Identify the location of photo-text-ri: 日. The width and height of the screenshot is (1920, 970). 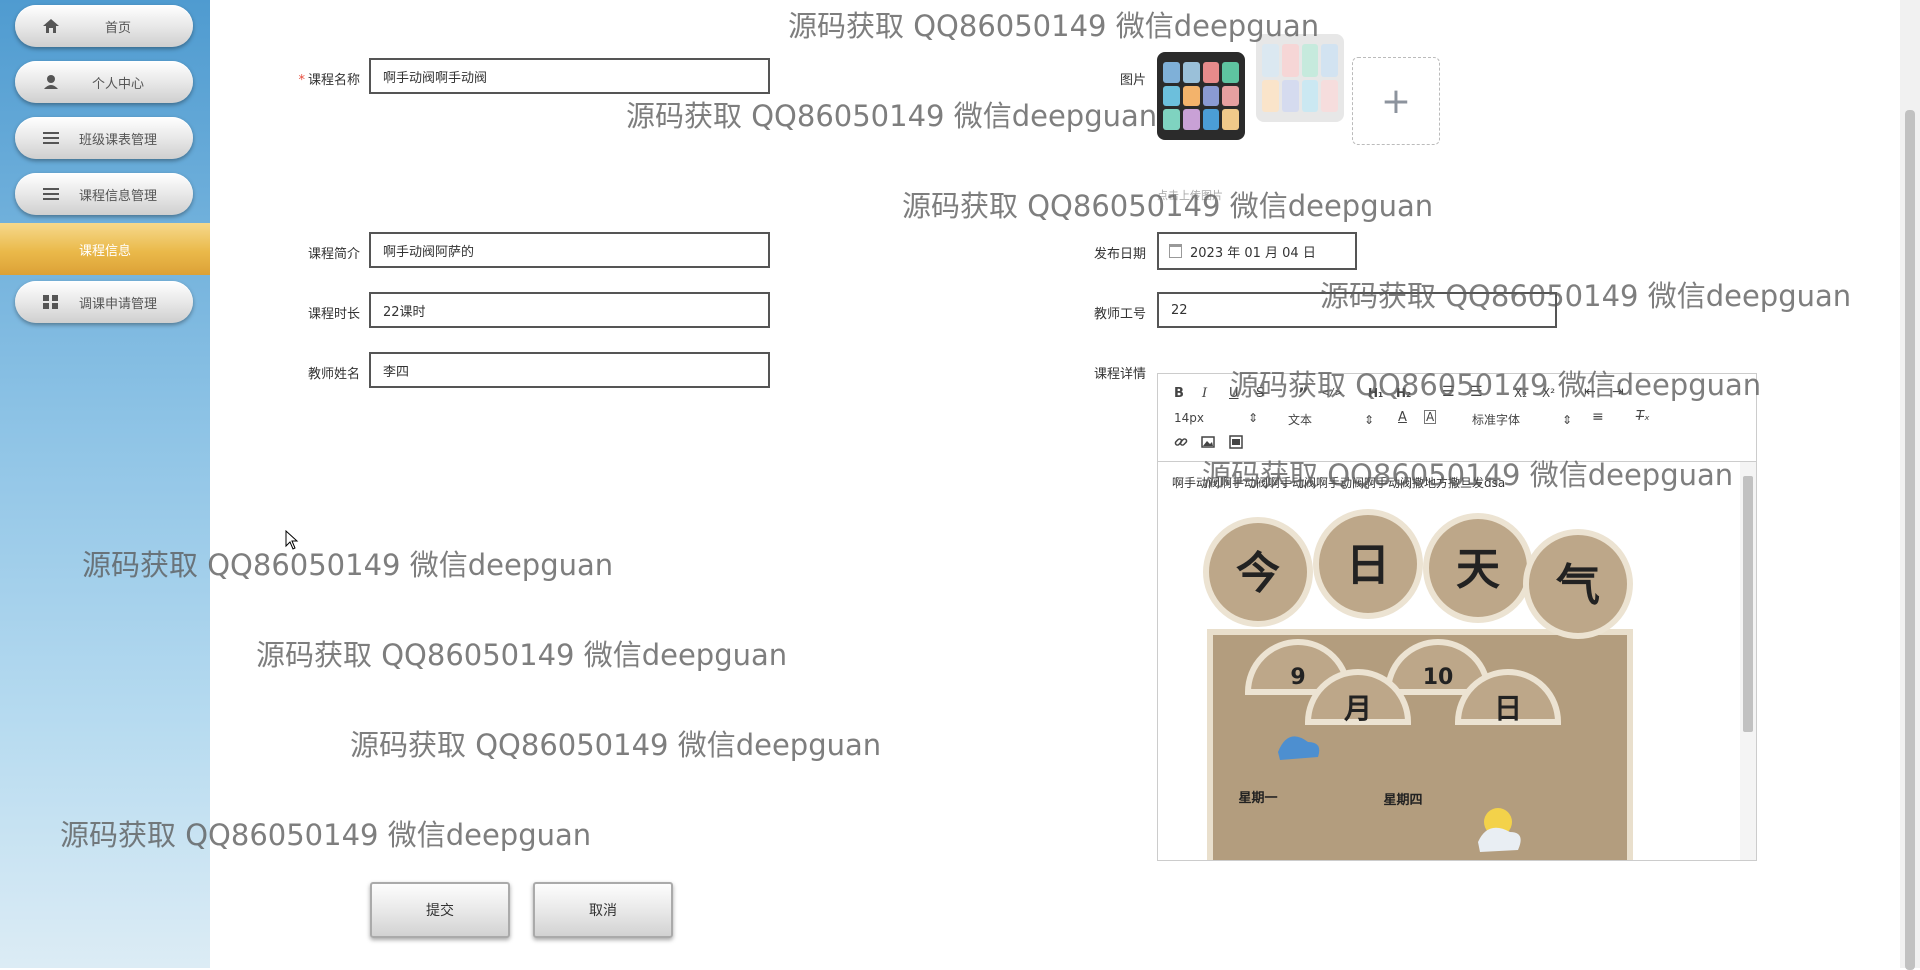
(1368, 565).